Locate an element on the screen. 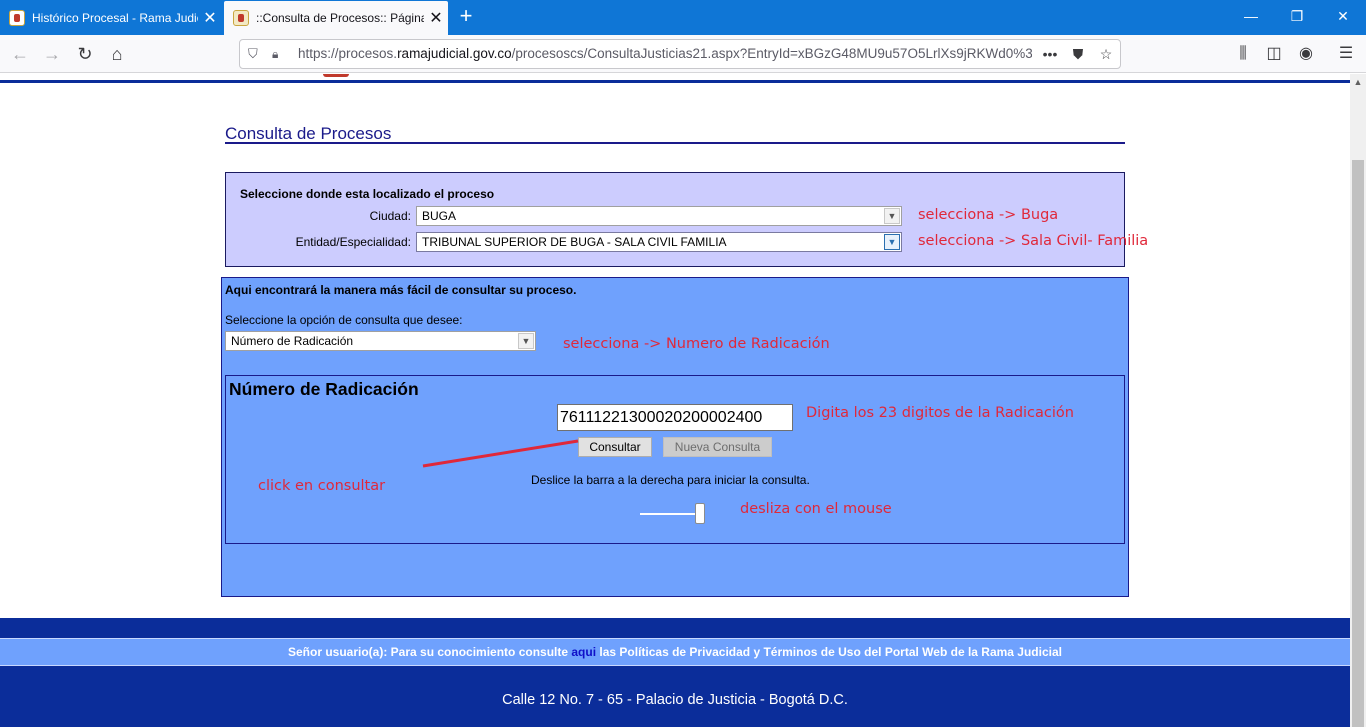 Image resolution: width=1366 pixels, height=727 pixels. tab-title: Histórico Procesal - Rama Judic is located at coordinates (115, 17).